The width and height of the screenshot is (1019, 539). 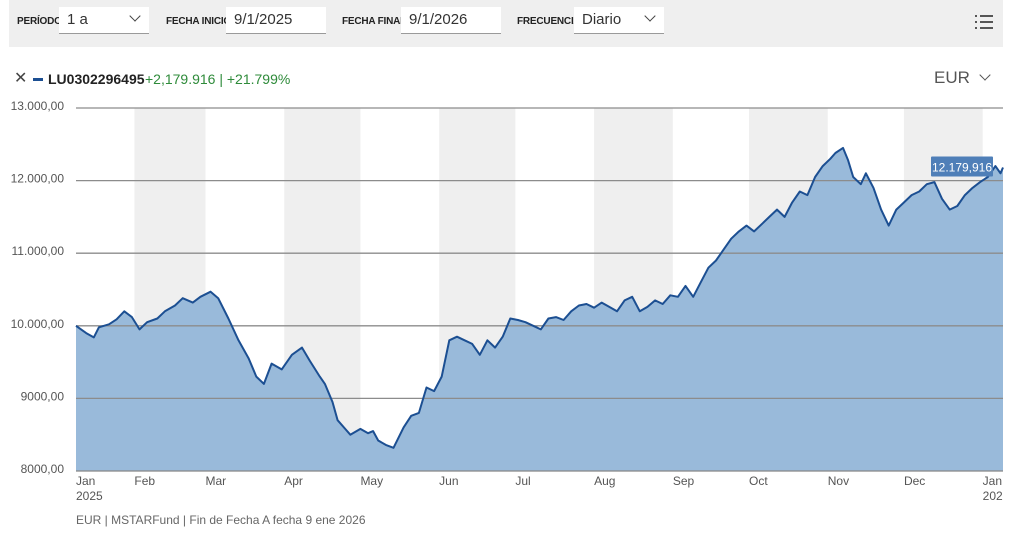 What do you see at coordinates (293, 481) in the screenshot?
I see `x-tick-label: Apr` at bounding box center [293, 481].